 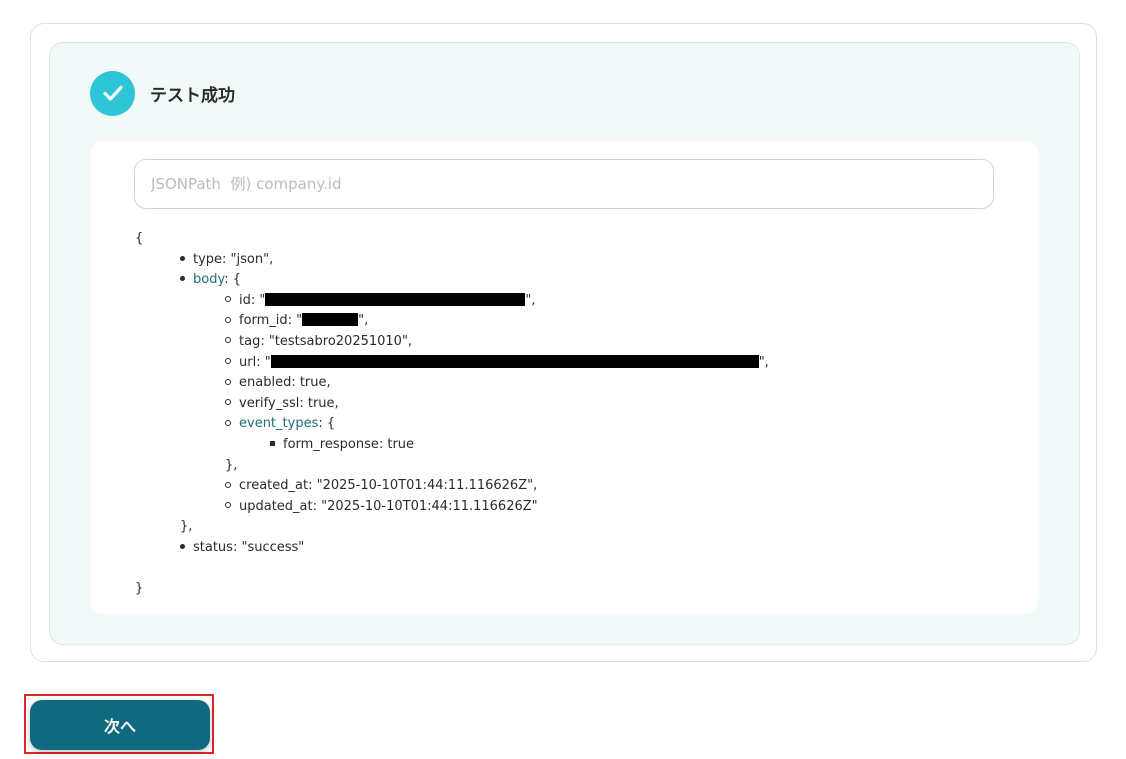 What do you see at coordinates (564, 184) in the screenshot?
I see `jsonpath-input` at bounding box center [564, 184].